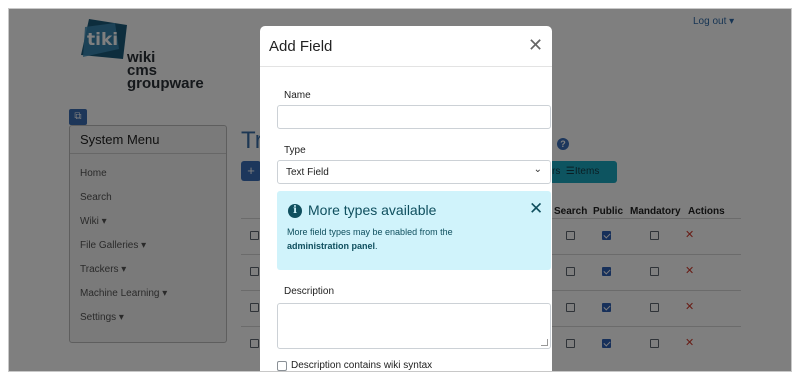 The image size is (800, 372). What do you see at coordinates (307, 172) in the screenshot?
I see `type-select-value: Text Field` at bounding box center [307, 172].